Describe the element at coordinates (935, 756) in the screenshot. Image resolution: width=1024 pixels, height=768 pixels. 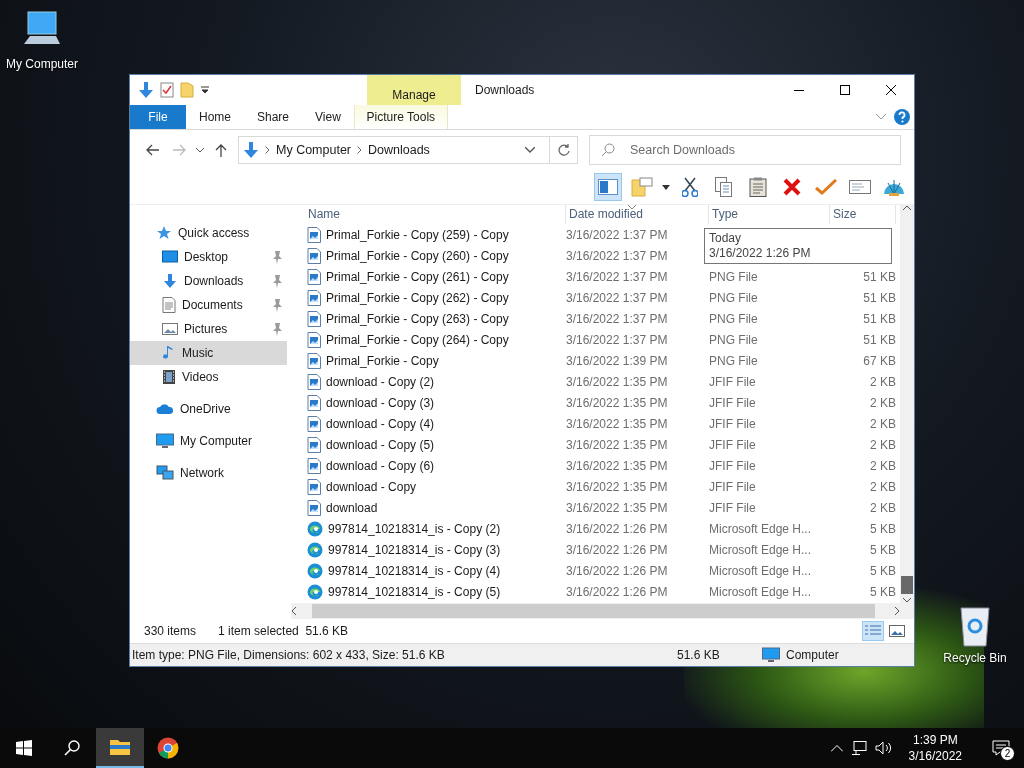
I see `clock-date: 3/16/2022` at that location.